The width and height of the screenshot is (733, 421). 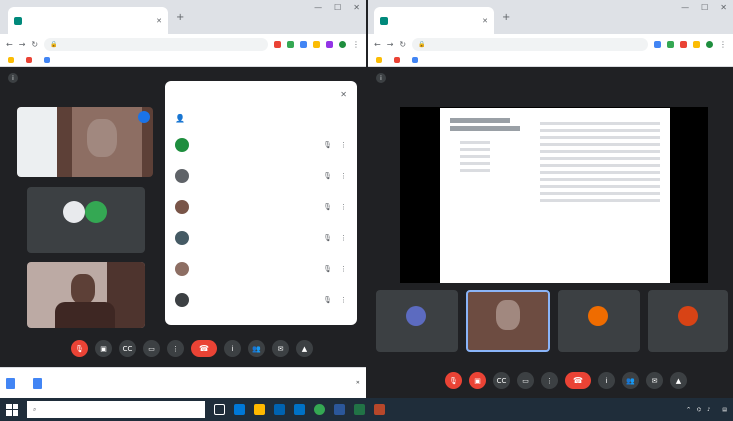 I want to click on close-downloads-icon: ✕, so click(x=358, y=383).